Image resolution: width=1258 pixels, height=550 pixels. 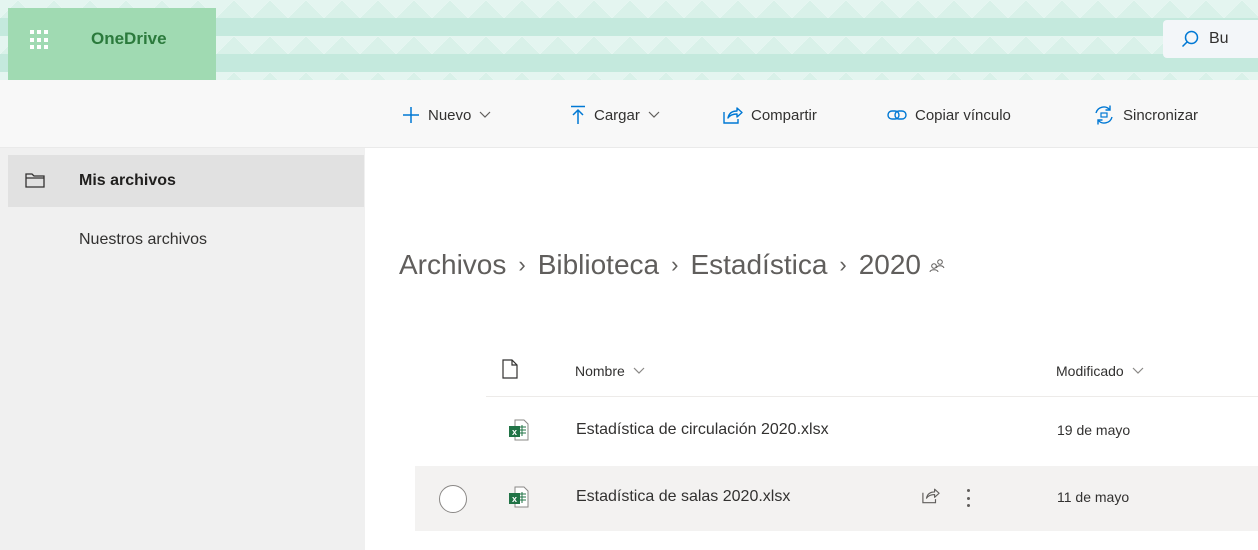 I want to click on search-label: Bu, so click(x=1219, y=38).